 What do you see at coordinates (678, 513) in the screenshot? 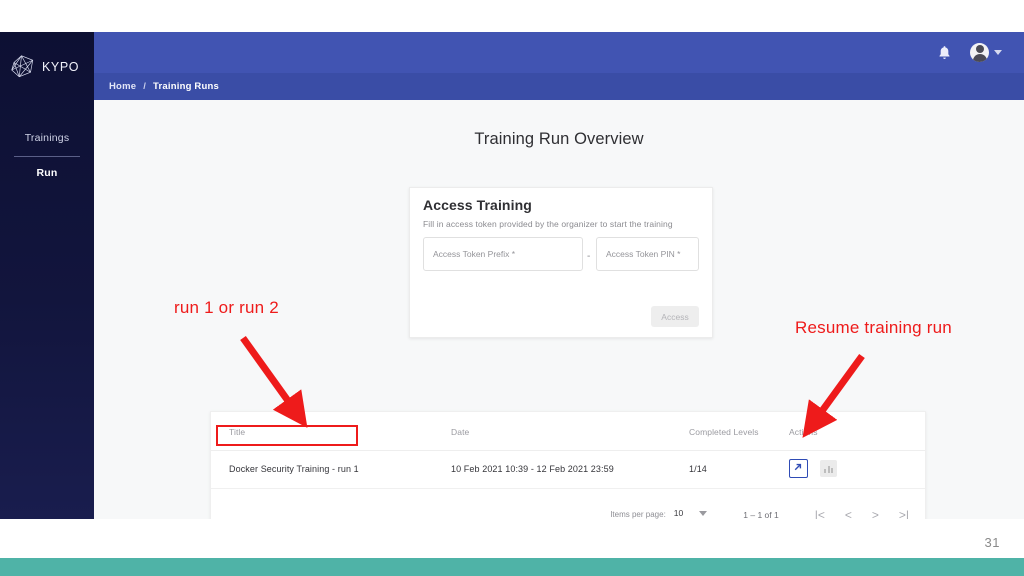
I see `items-per-page-value: 10` at bounding box center [678, 513].